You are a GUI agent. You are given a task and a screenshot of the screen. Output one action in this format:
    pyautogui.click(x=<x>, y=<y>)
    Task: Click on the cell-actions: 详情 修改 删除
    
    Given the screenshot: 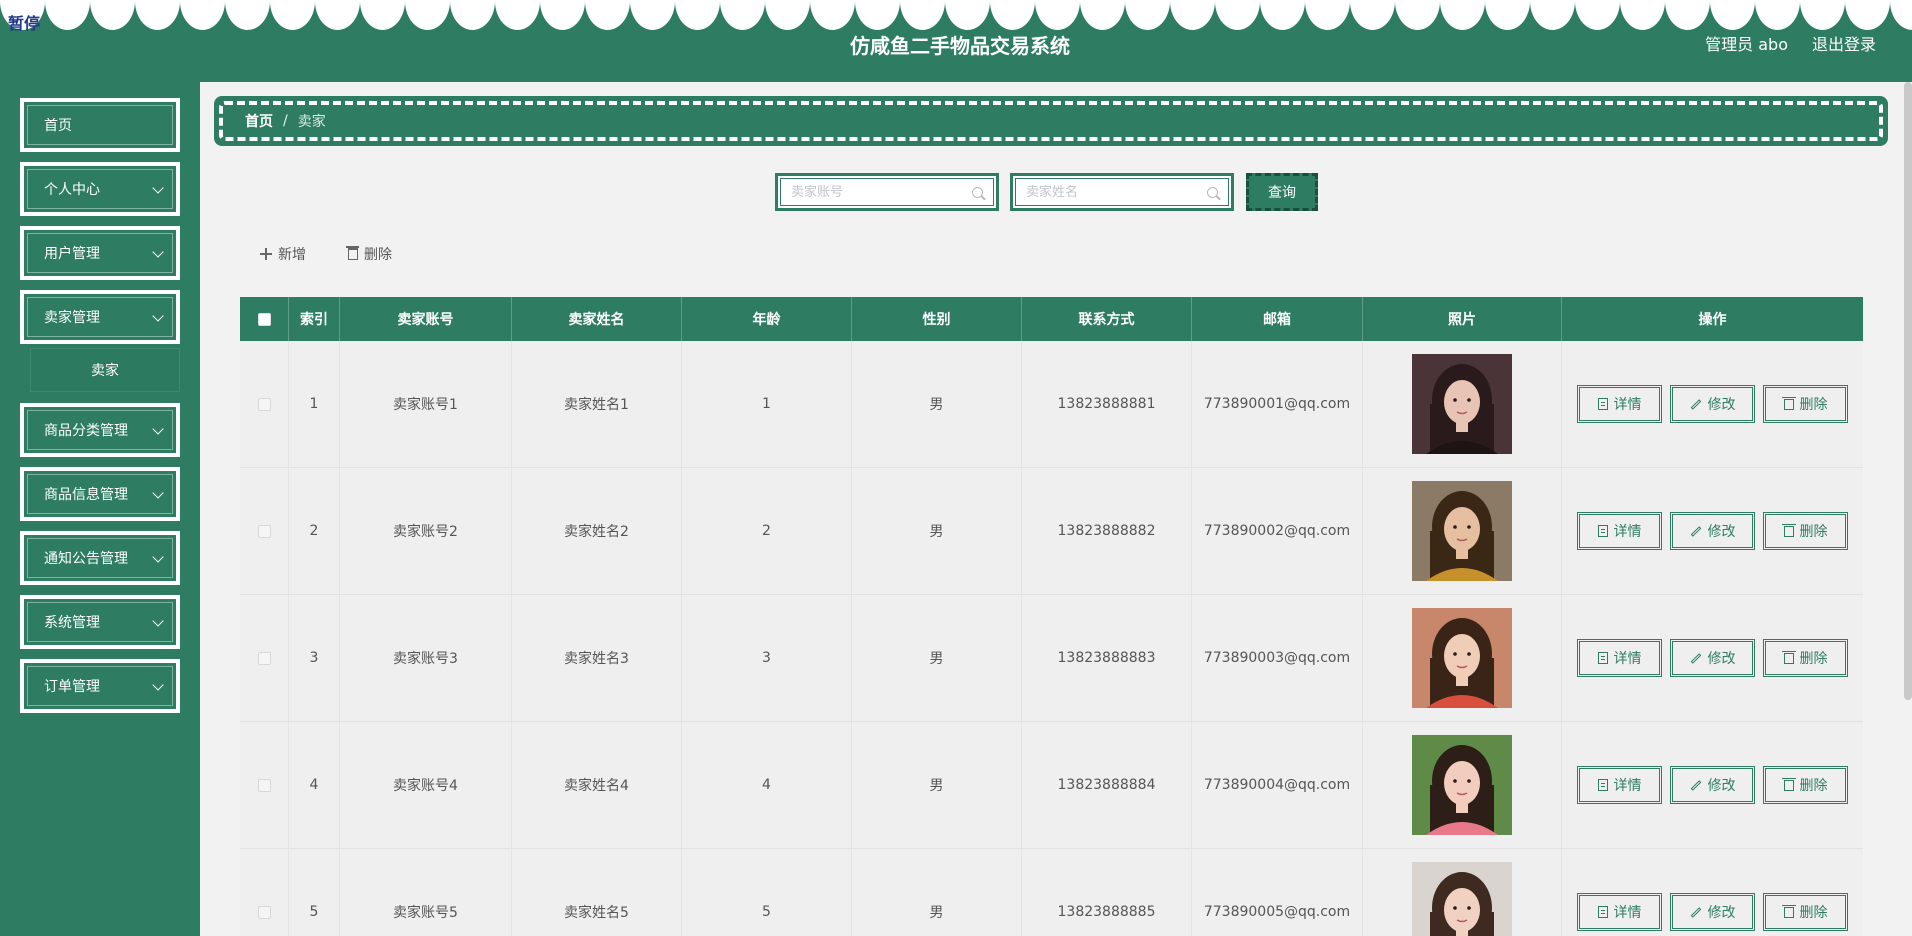 What is the action you would take?
    pyautogui.click(x=1712, y=404)
    